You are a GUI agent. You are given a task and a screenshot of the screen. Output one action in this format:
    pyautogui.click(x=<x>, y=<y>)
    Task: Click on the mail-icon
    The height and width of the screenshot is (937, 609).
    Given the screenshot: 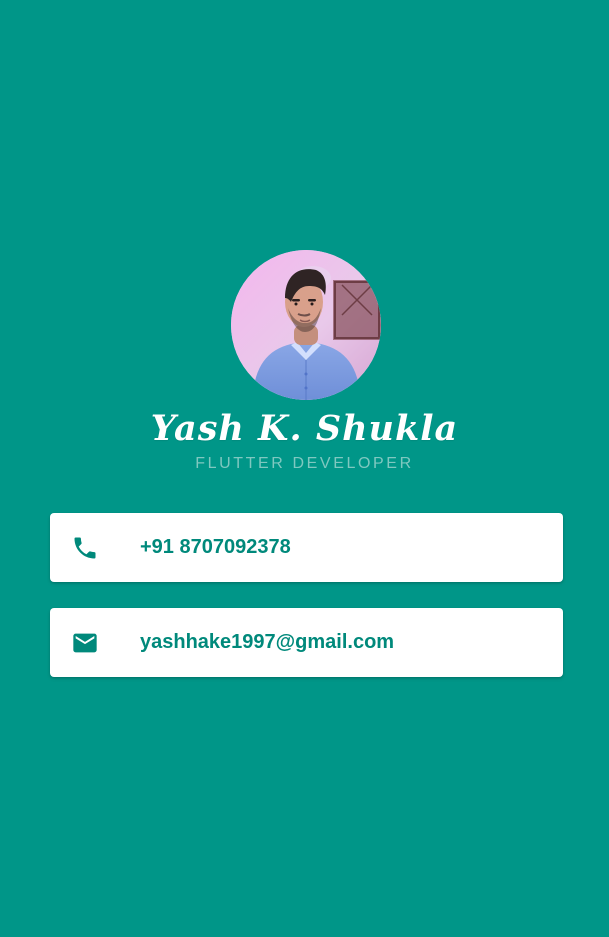 What is the action you would take?
    pyautogui.click(x=85, y=643)
    